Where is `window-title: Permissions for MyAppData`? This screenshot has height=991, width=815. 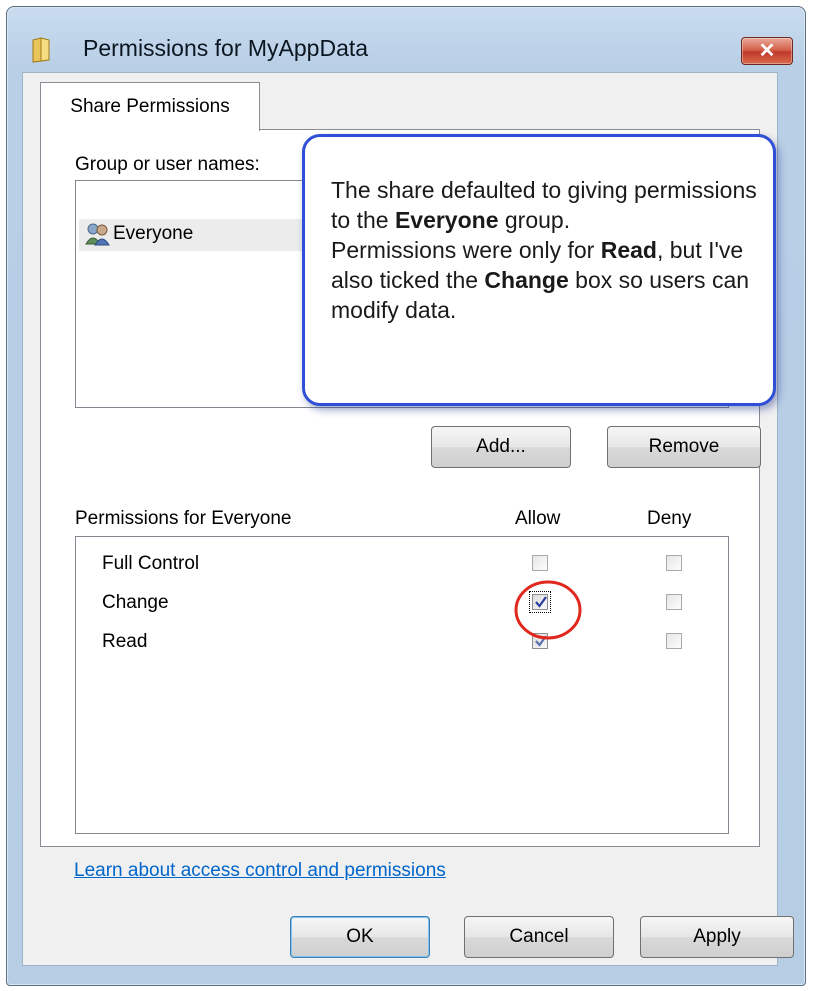
window-title: Permissions for MyAppData is located at coordinates (226, 48).